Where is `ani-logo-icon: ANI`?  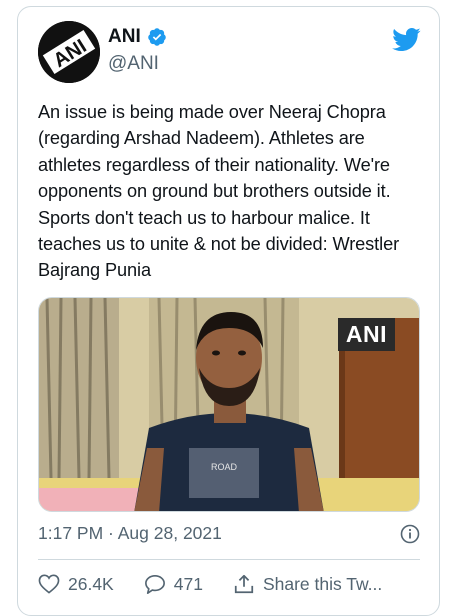 ani-logo-icon: ANI is located at coordinates (69, 52).